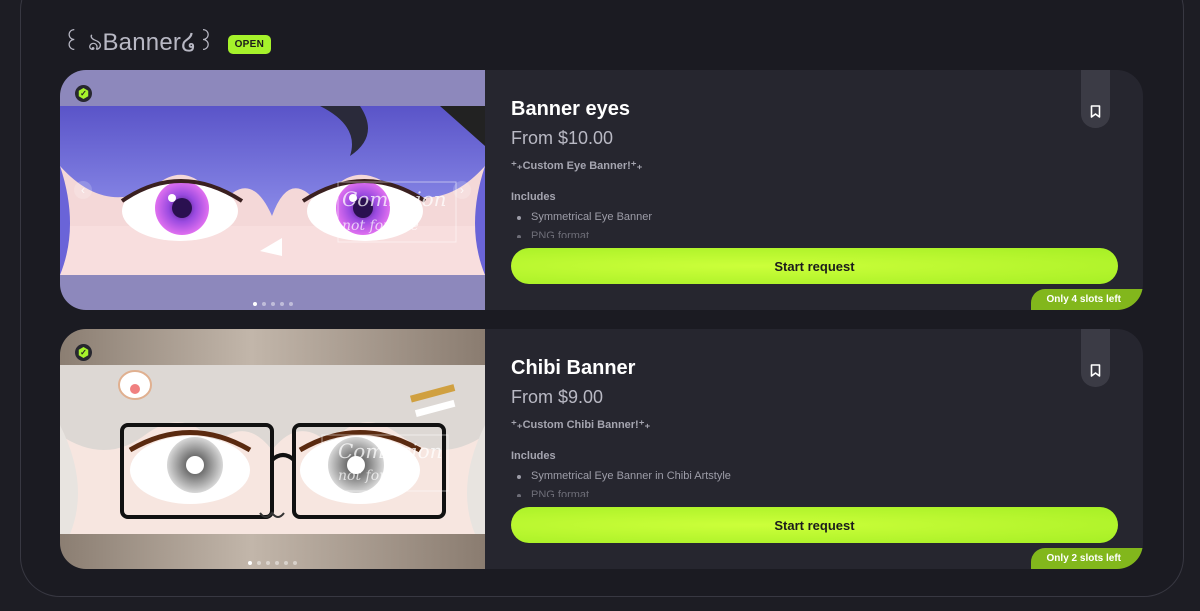 The width and height of the screenshot is (1200, 611). I want to click on anime-eyes-white-hair-glasses-image: Comission not for use, so click(272, 449).